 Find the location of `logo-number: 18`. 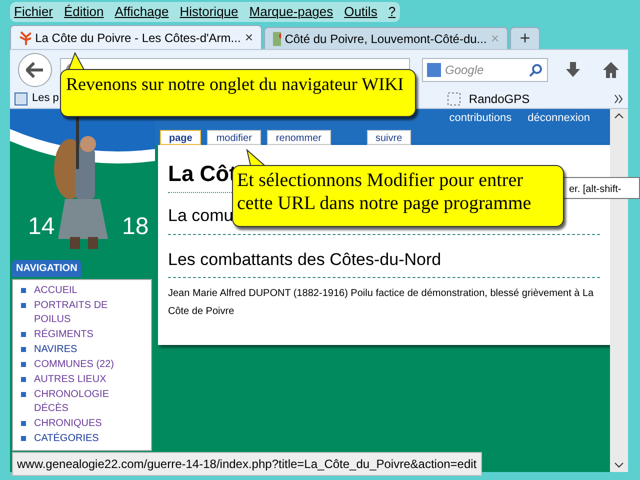

logo-number: 18 is located at coordinates (135, 227).